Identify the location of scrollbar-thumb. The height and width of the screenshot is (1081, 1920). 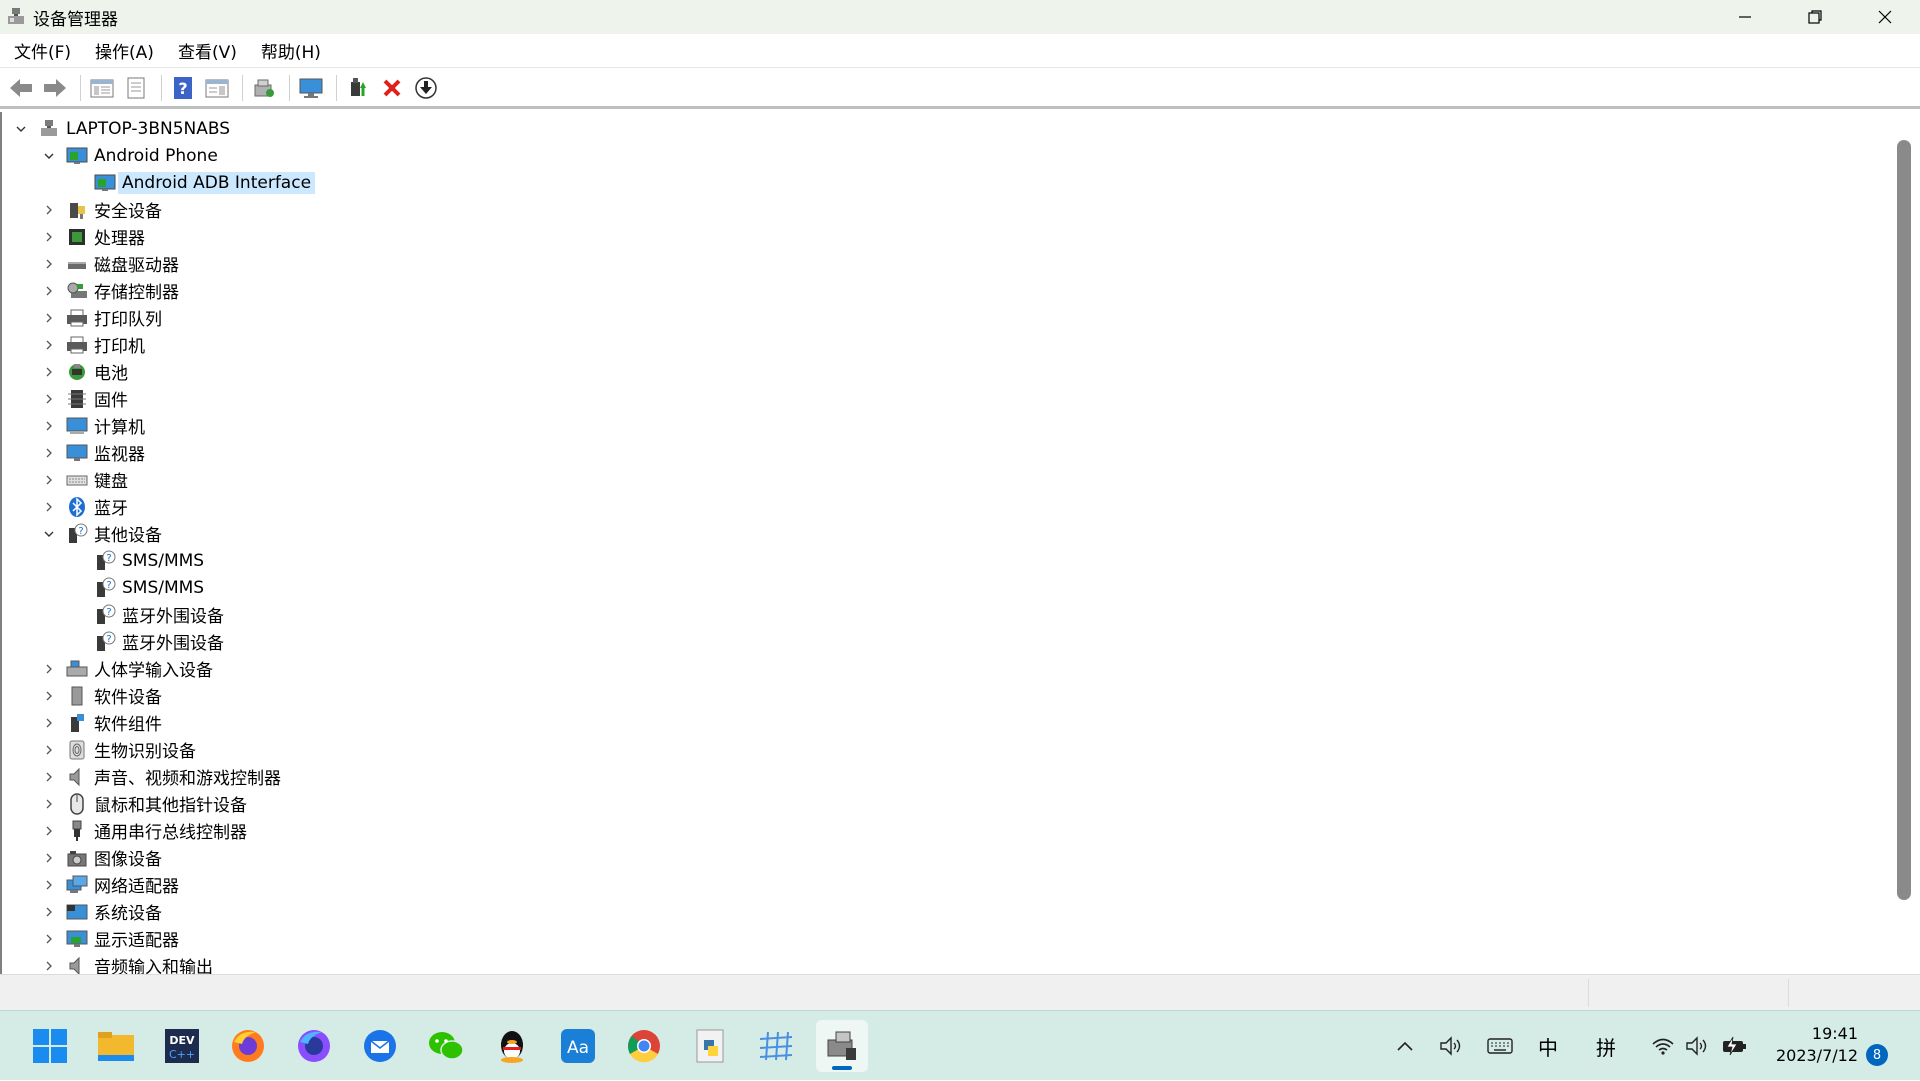
(1904, 520).